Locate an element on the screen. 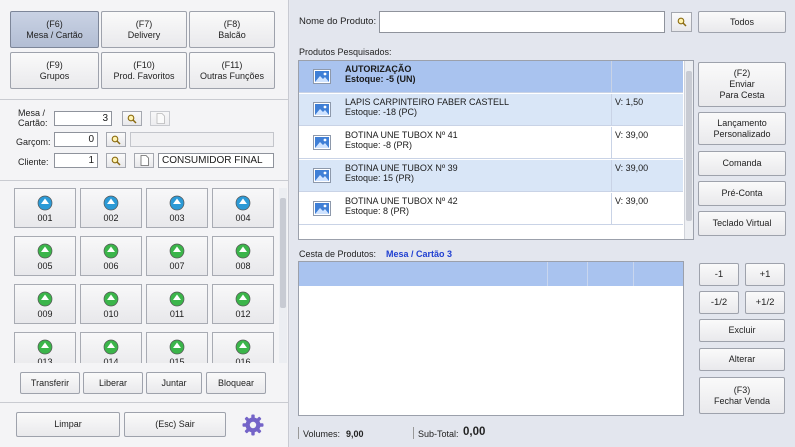 The height and width of the screenshot is (447, 795). sair-button: (Esc) Sair is located at coordinates (175, 424).